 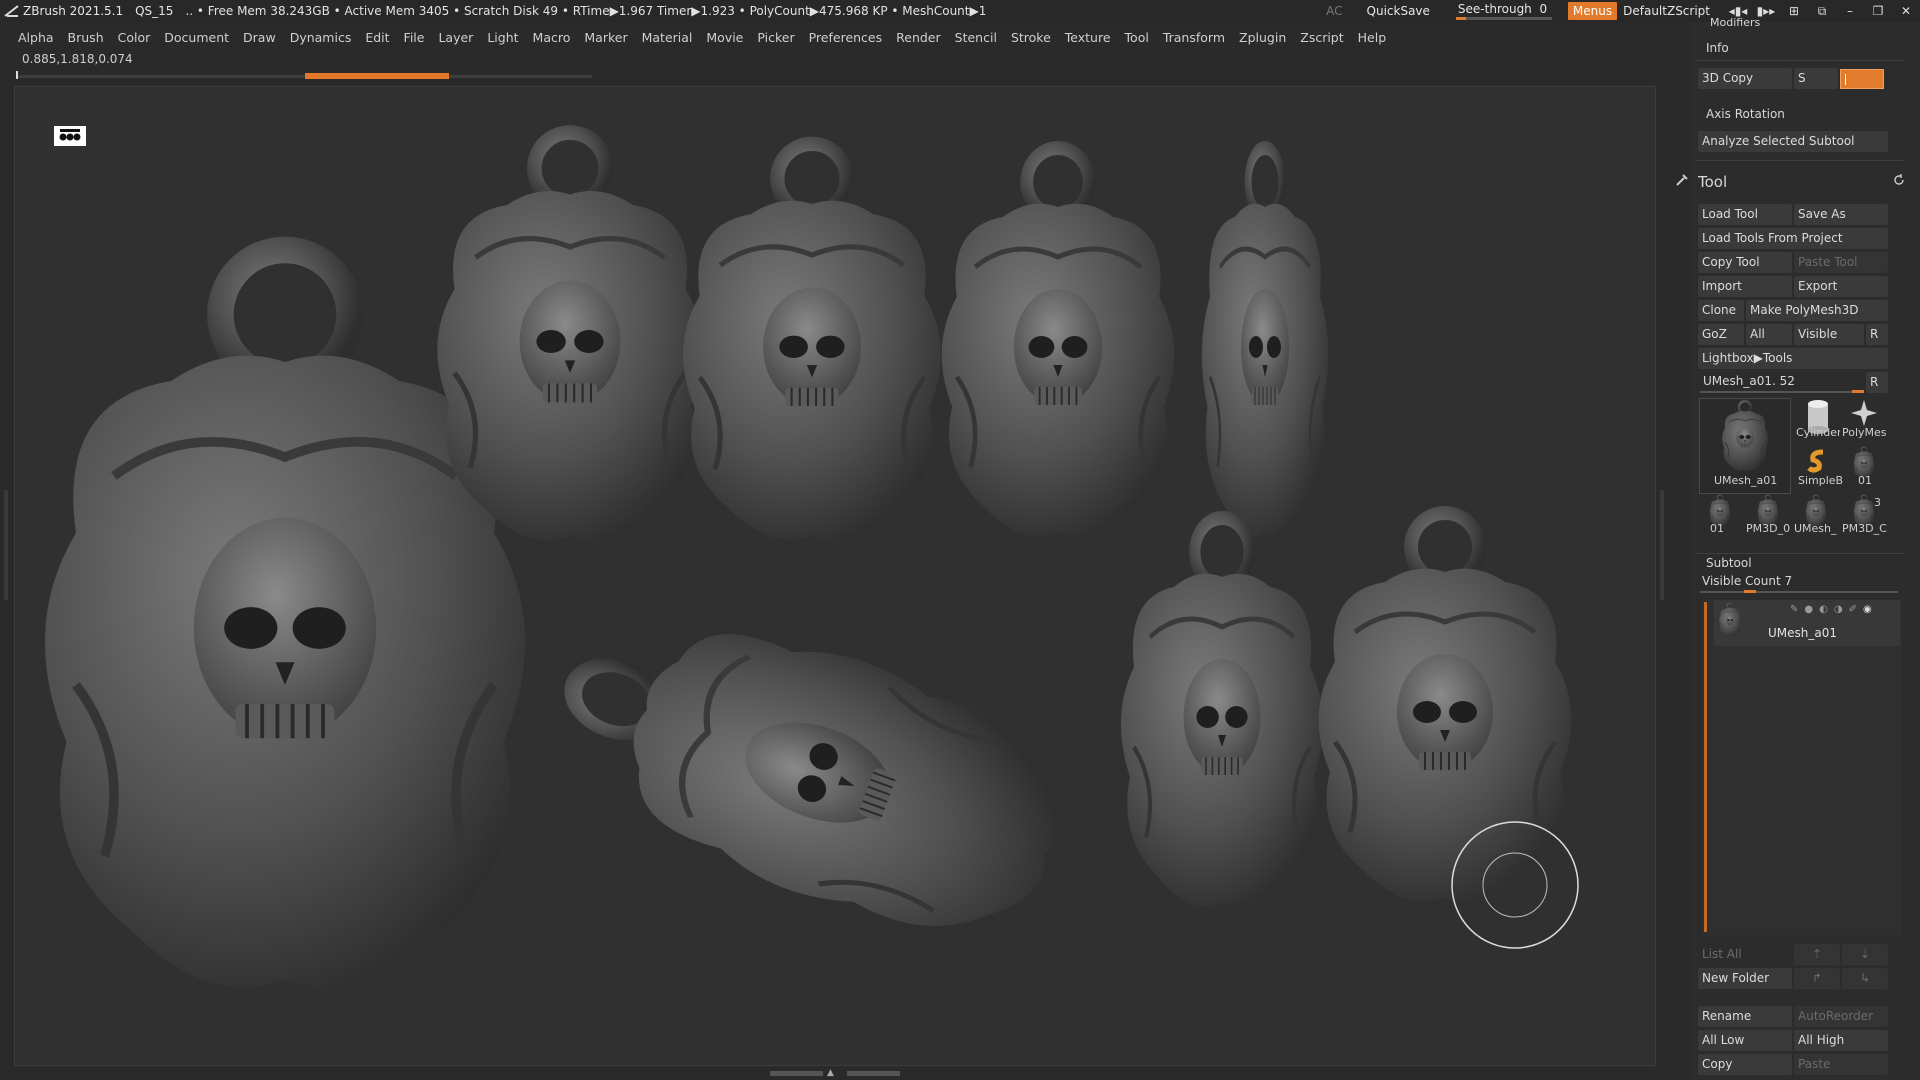 What do you see at coordinates (846, 37) in the screenshot?
I see `menu-preferences: Preferences` at bounding box center [846, 37].